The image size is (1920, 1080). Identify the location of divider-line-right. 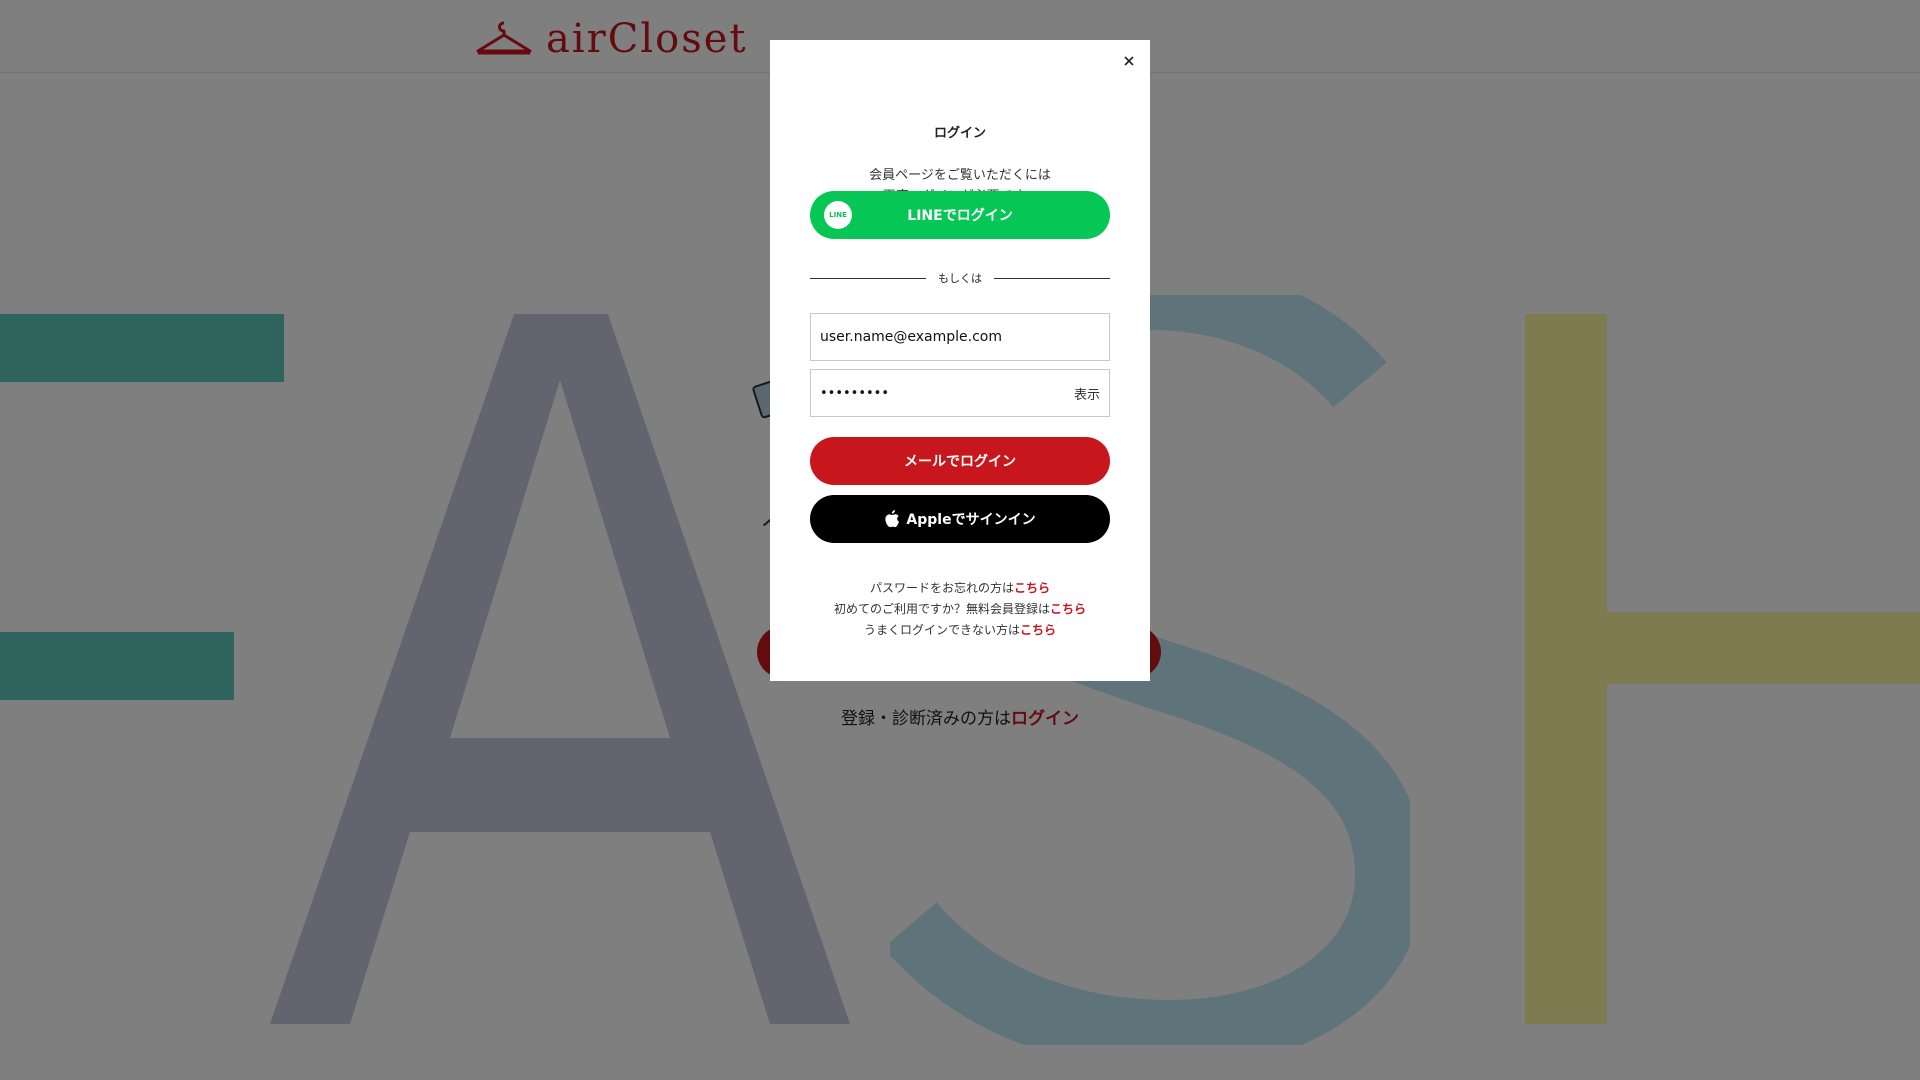
(1052, 278).